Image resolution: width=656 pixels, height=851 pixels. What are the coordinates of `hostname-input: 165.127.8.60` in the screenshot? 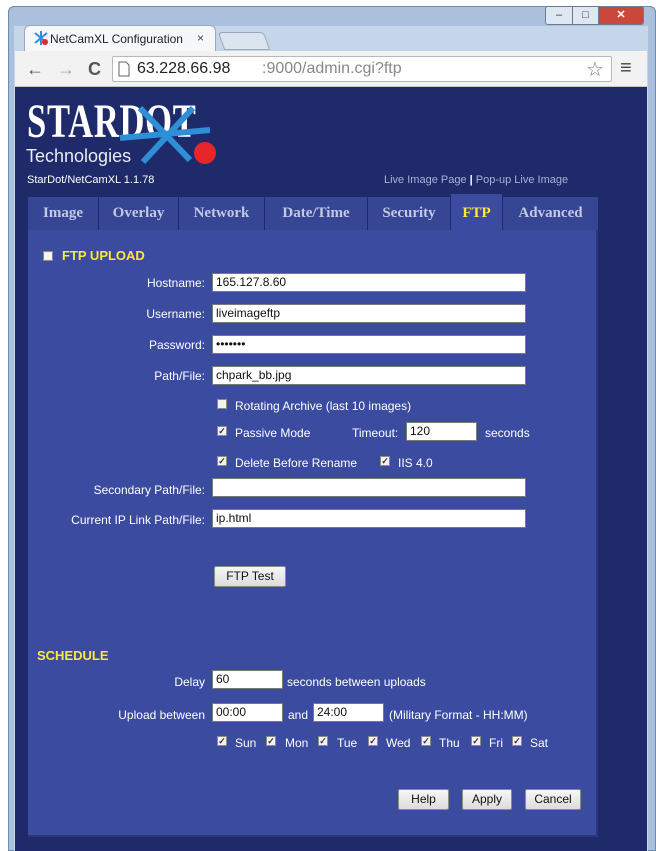 It's located at (369, 282).